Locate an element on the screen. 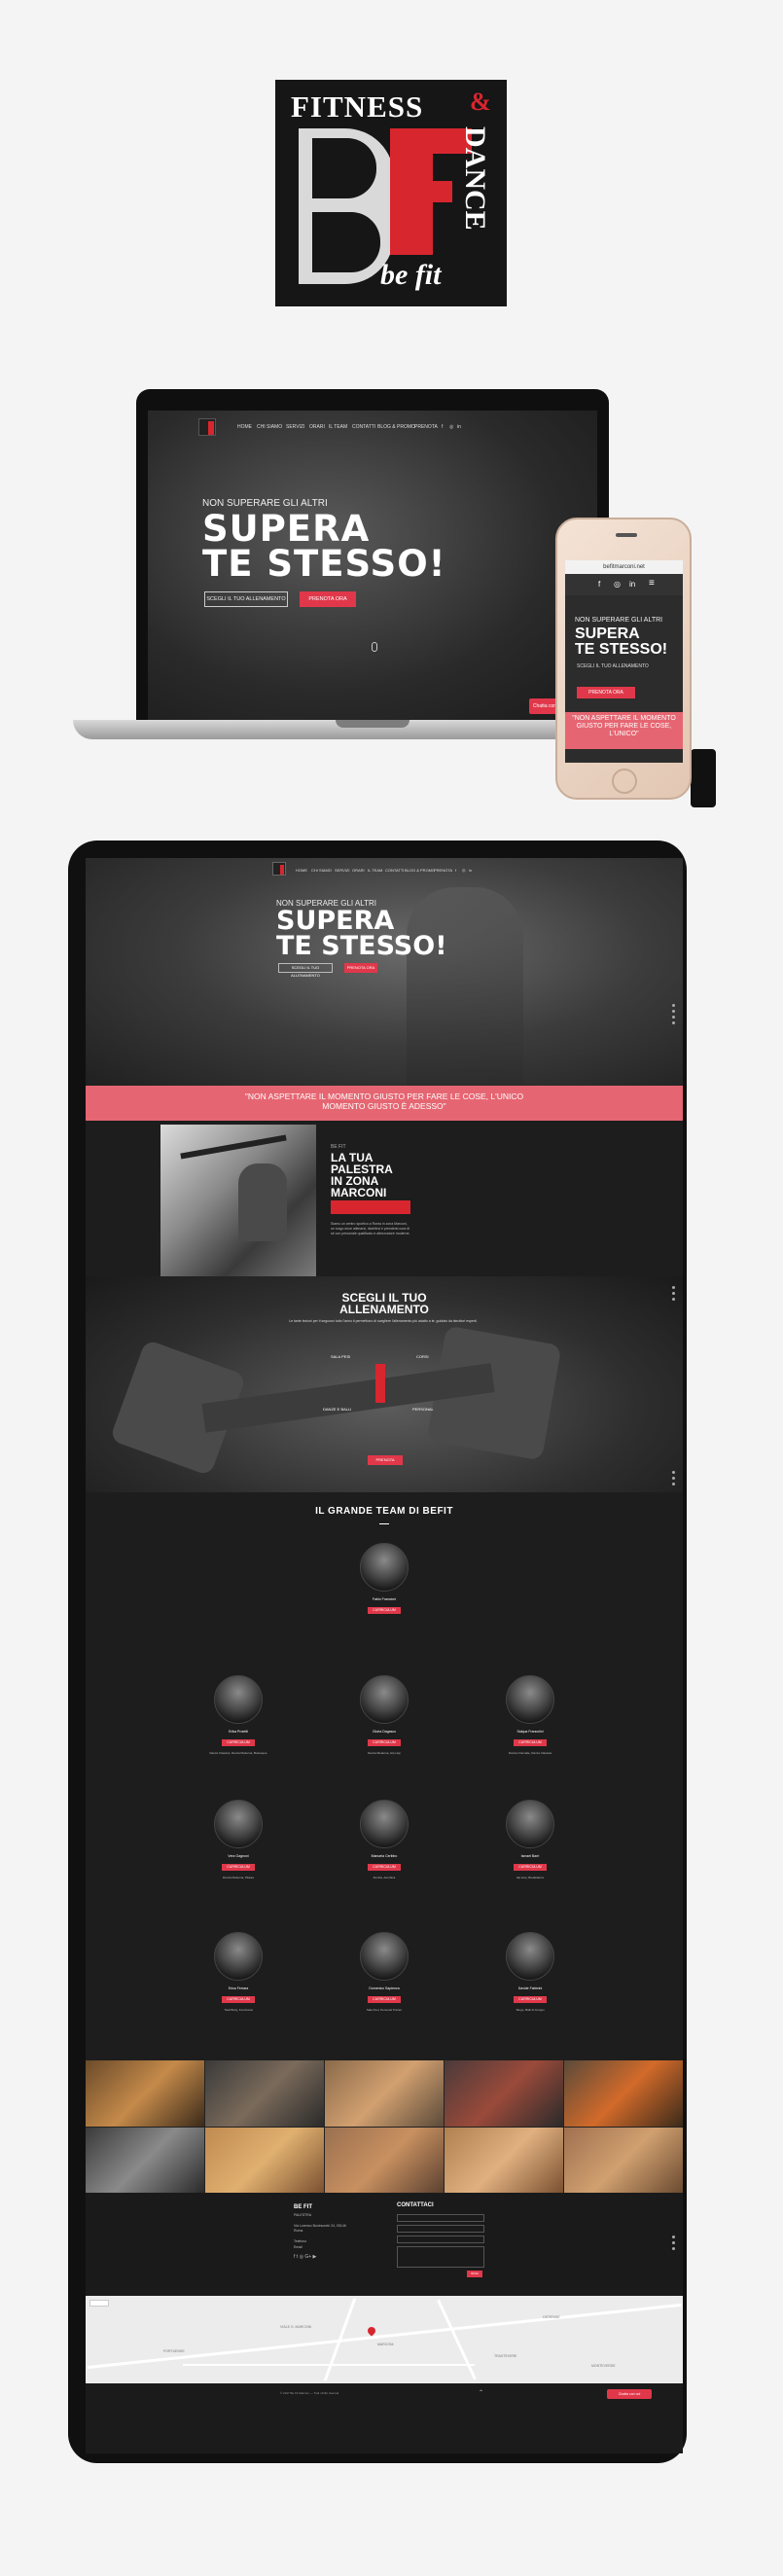 The height and width of the screenshot is (2576, 783). contact-send-button: INVIA is located at coordinates (474, 2274).